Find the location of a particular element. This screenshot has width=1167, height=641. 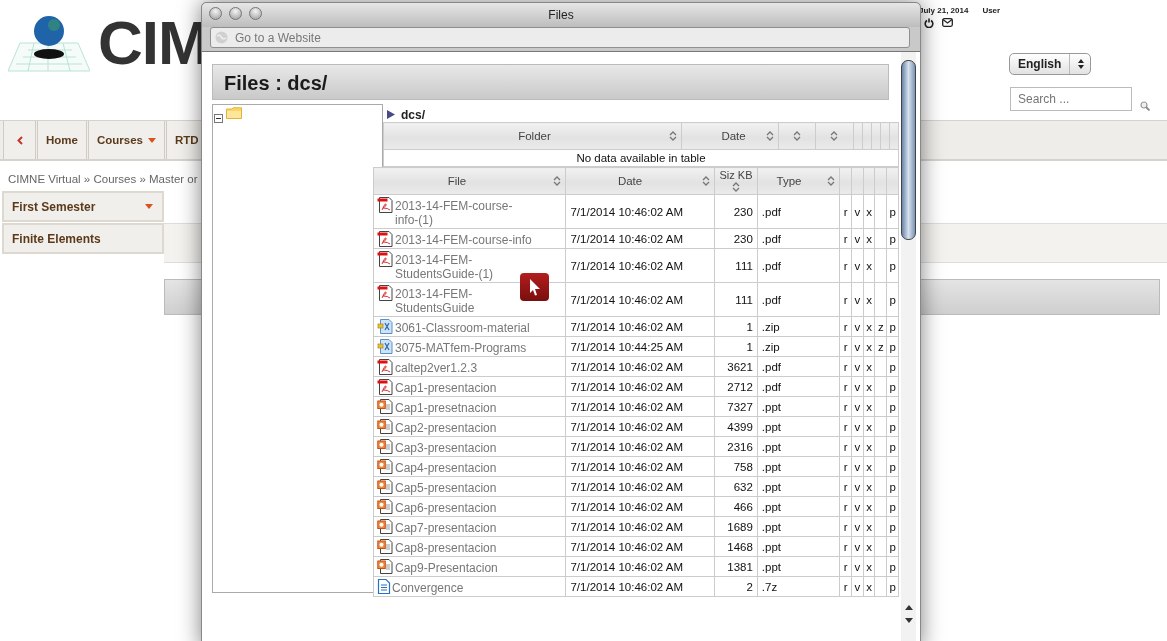

nav-item: RTD is located at coordinates (183, 140).